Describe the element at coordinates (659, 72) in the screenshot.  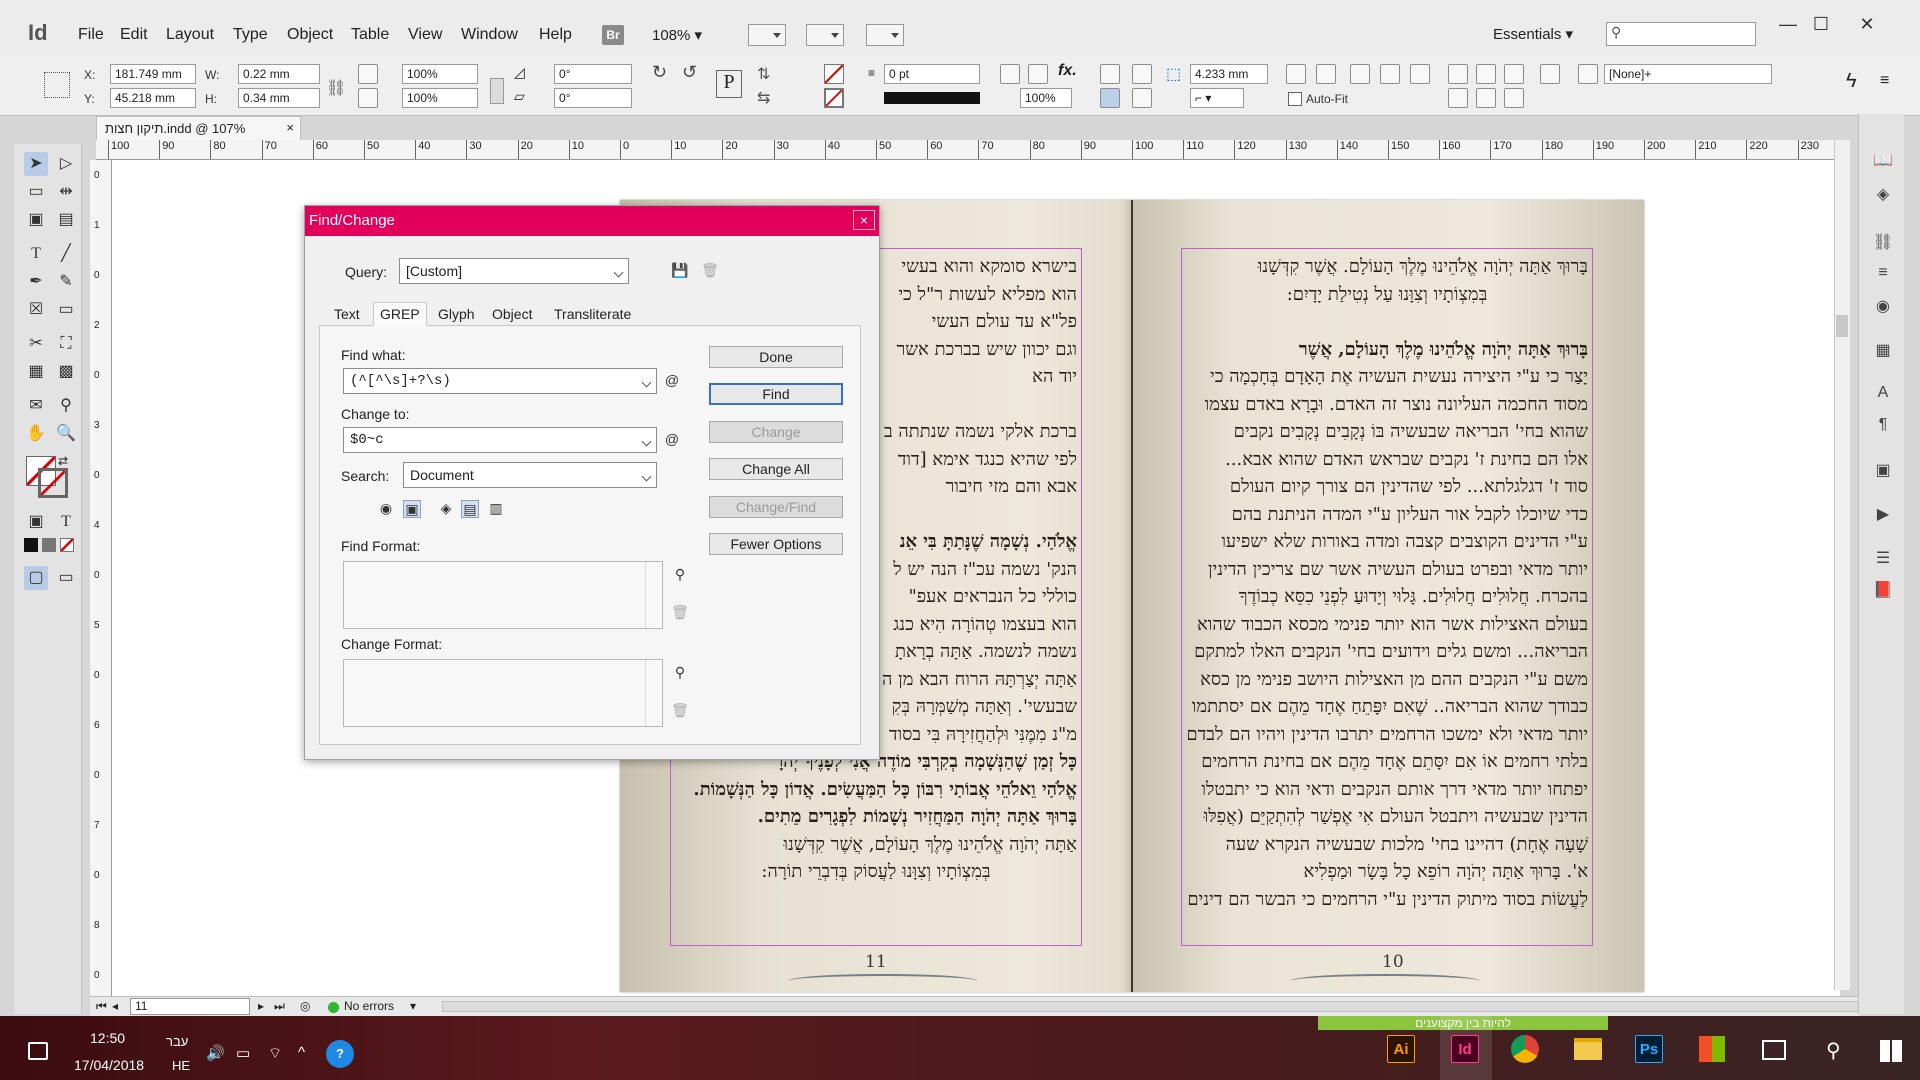
I see `rotate-cw-icon: ↻` at that location.